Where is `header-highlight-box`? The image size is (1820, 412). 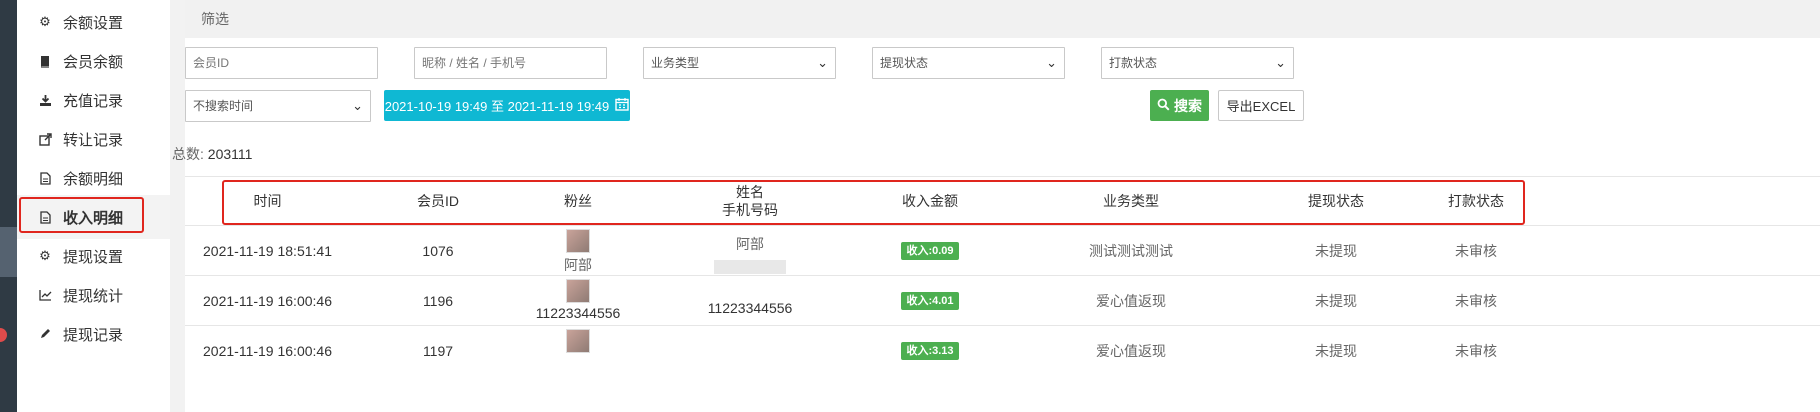
header-highlight-box is located at coordinates (873, 202).